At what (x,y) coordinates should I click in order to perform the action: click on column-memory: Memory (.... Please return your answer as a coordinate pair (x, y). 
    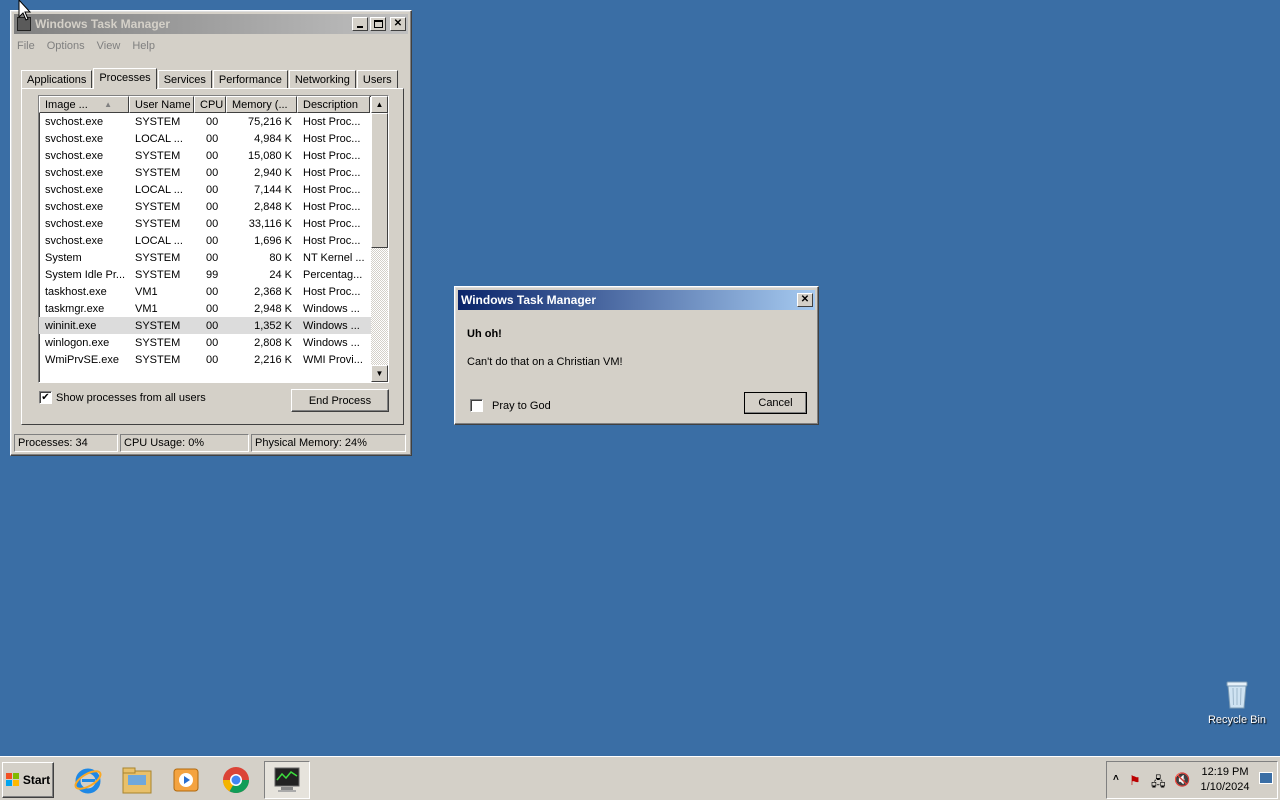
    Looking at the image, I should click on (261, 104).